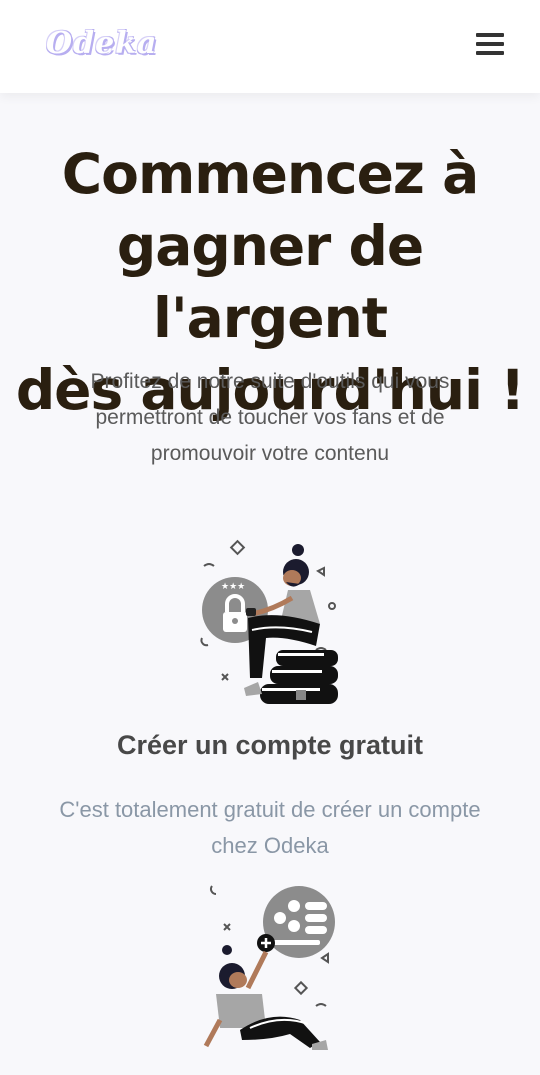 The width and height of the screenshot is (540, 1075). I want to click on hamburger-menu-icon, so click(490, 46).